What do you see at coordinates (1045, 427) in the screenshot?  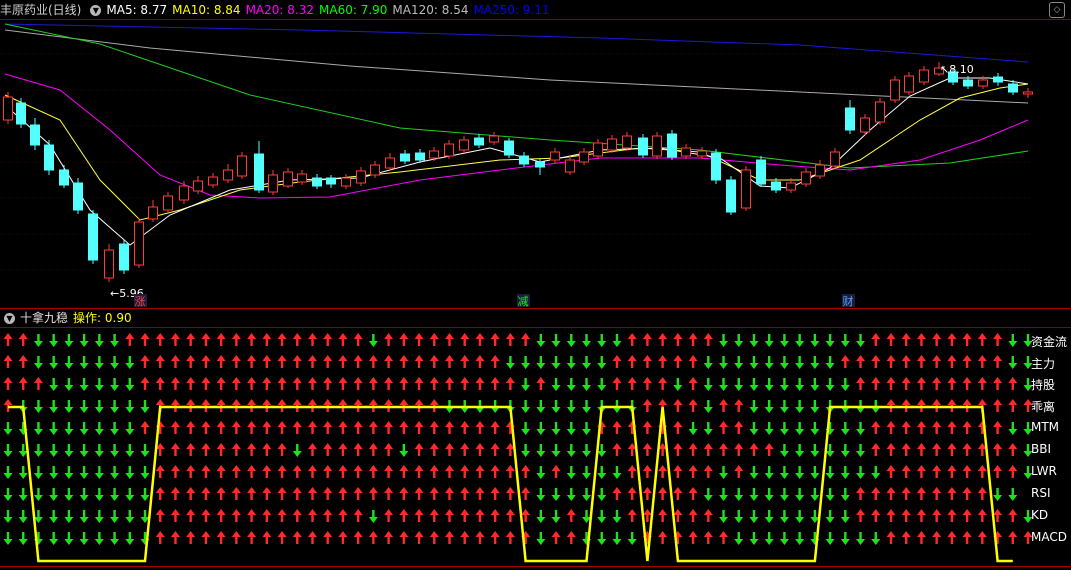 I see `row-label-mtm: MTM` at bounding box center [1045, 427].